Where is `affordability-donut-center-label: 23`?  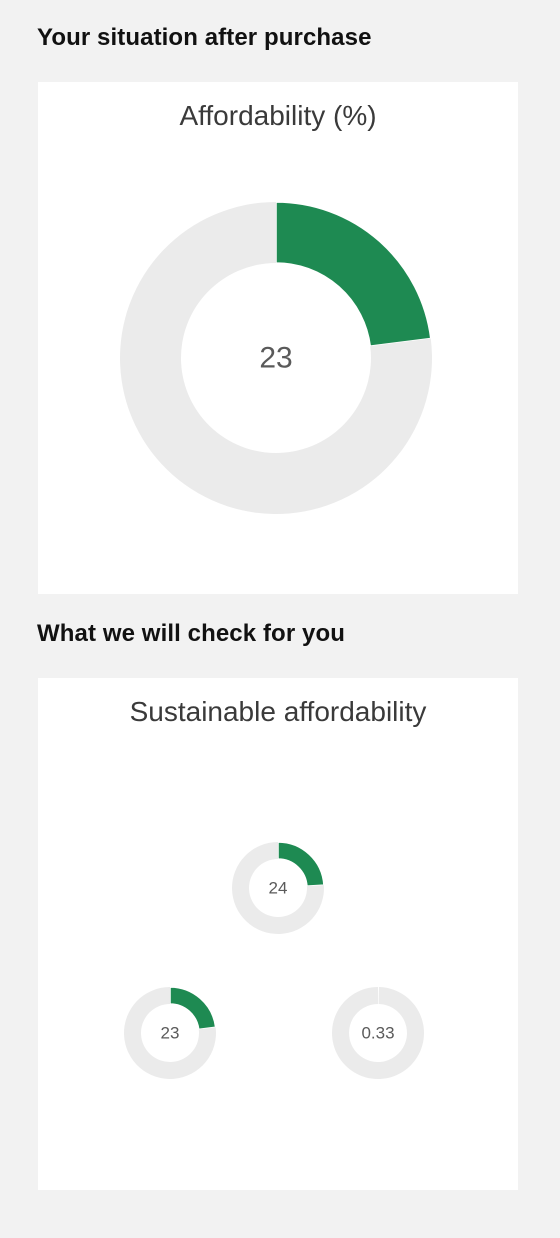 affordability-donut-center-label: 23 is located at coordinates (275, 358).